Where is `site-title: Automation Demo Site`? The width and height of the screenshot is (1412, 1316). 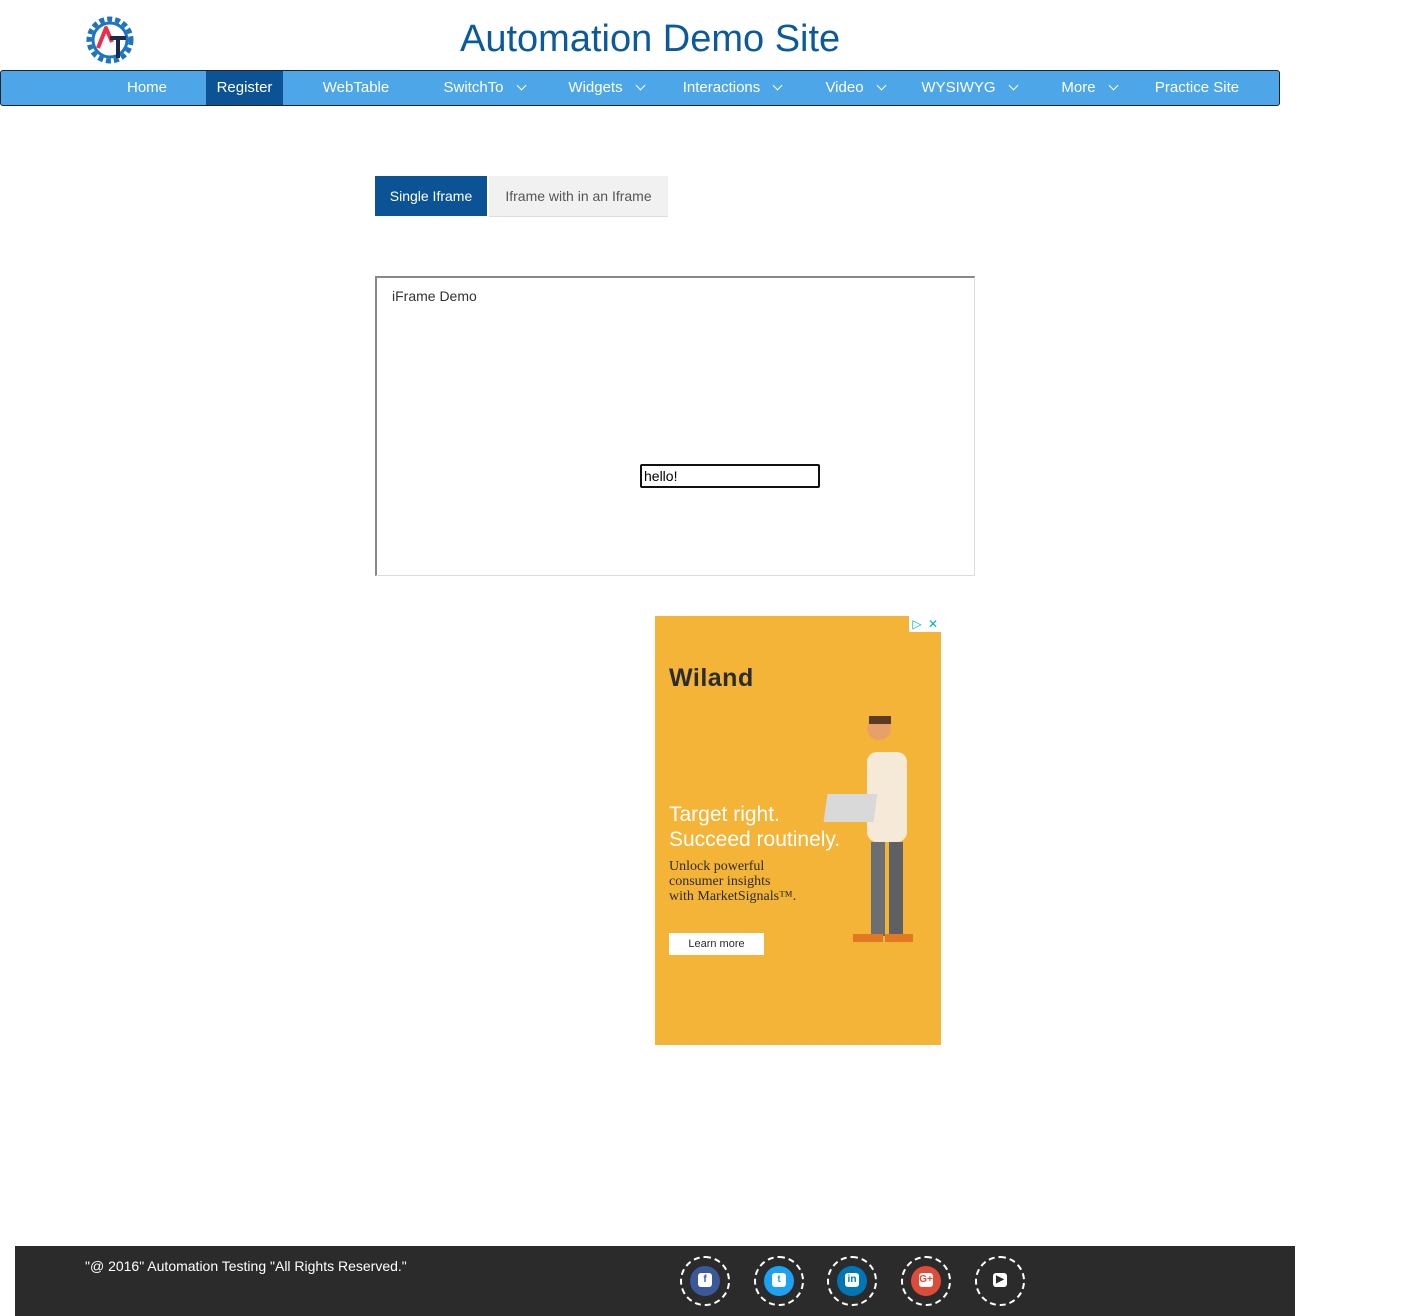 site-title: Automation Demo Site is located at coordinates (650, 39).